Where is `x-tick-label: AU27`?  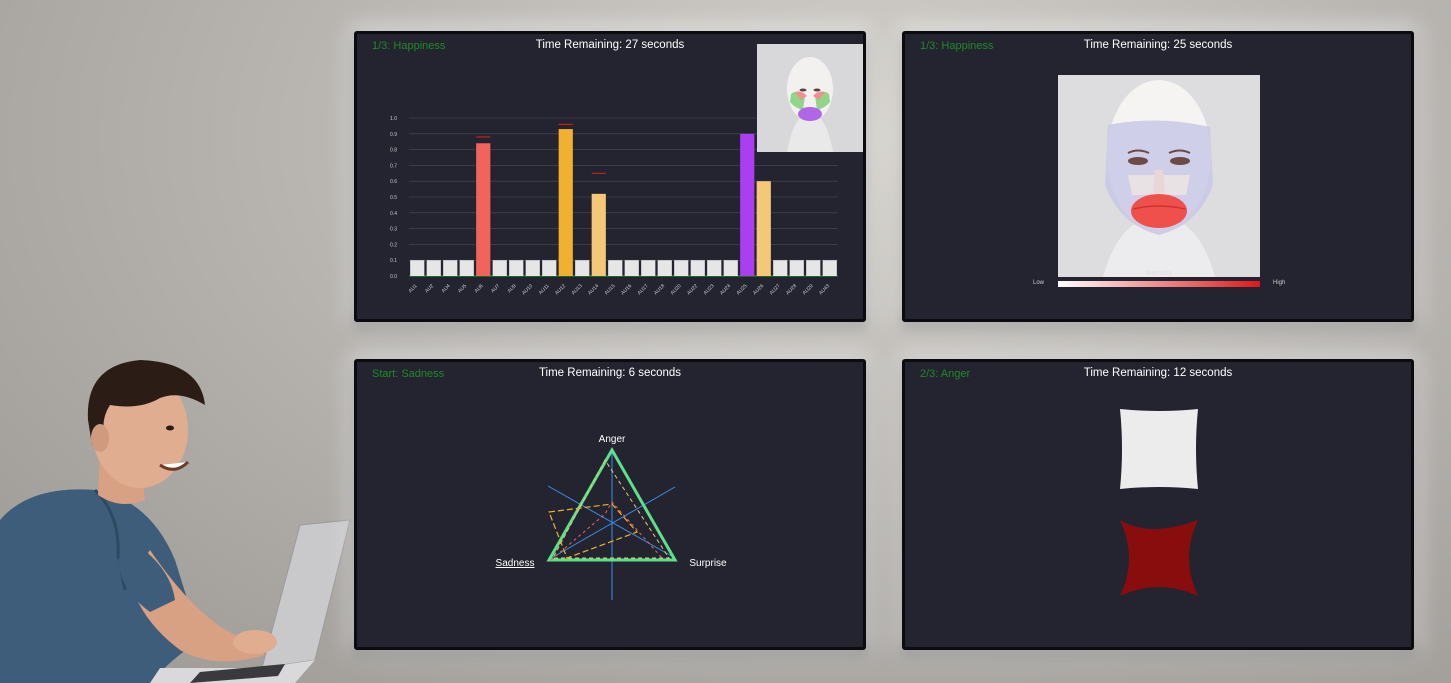 x-tick-label: AU27 is located at coordinates (775, 289).